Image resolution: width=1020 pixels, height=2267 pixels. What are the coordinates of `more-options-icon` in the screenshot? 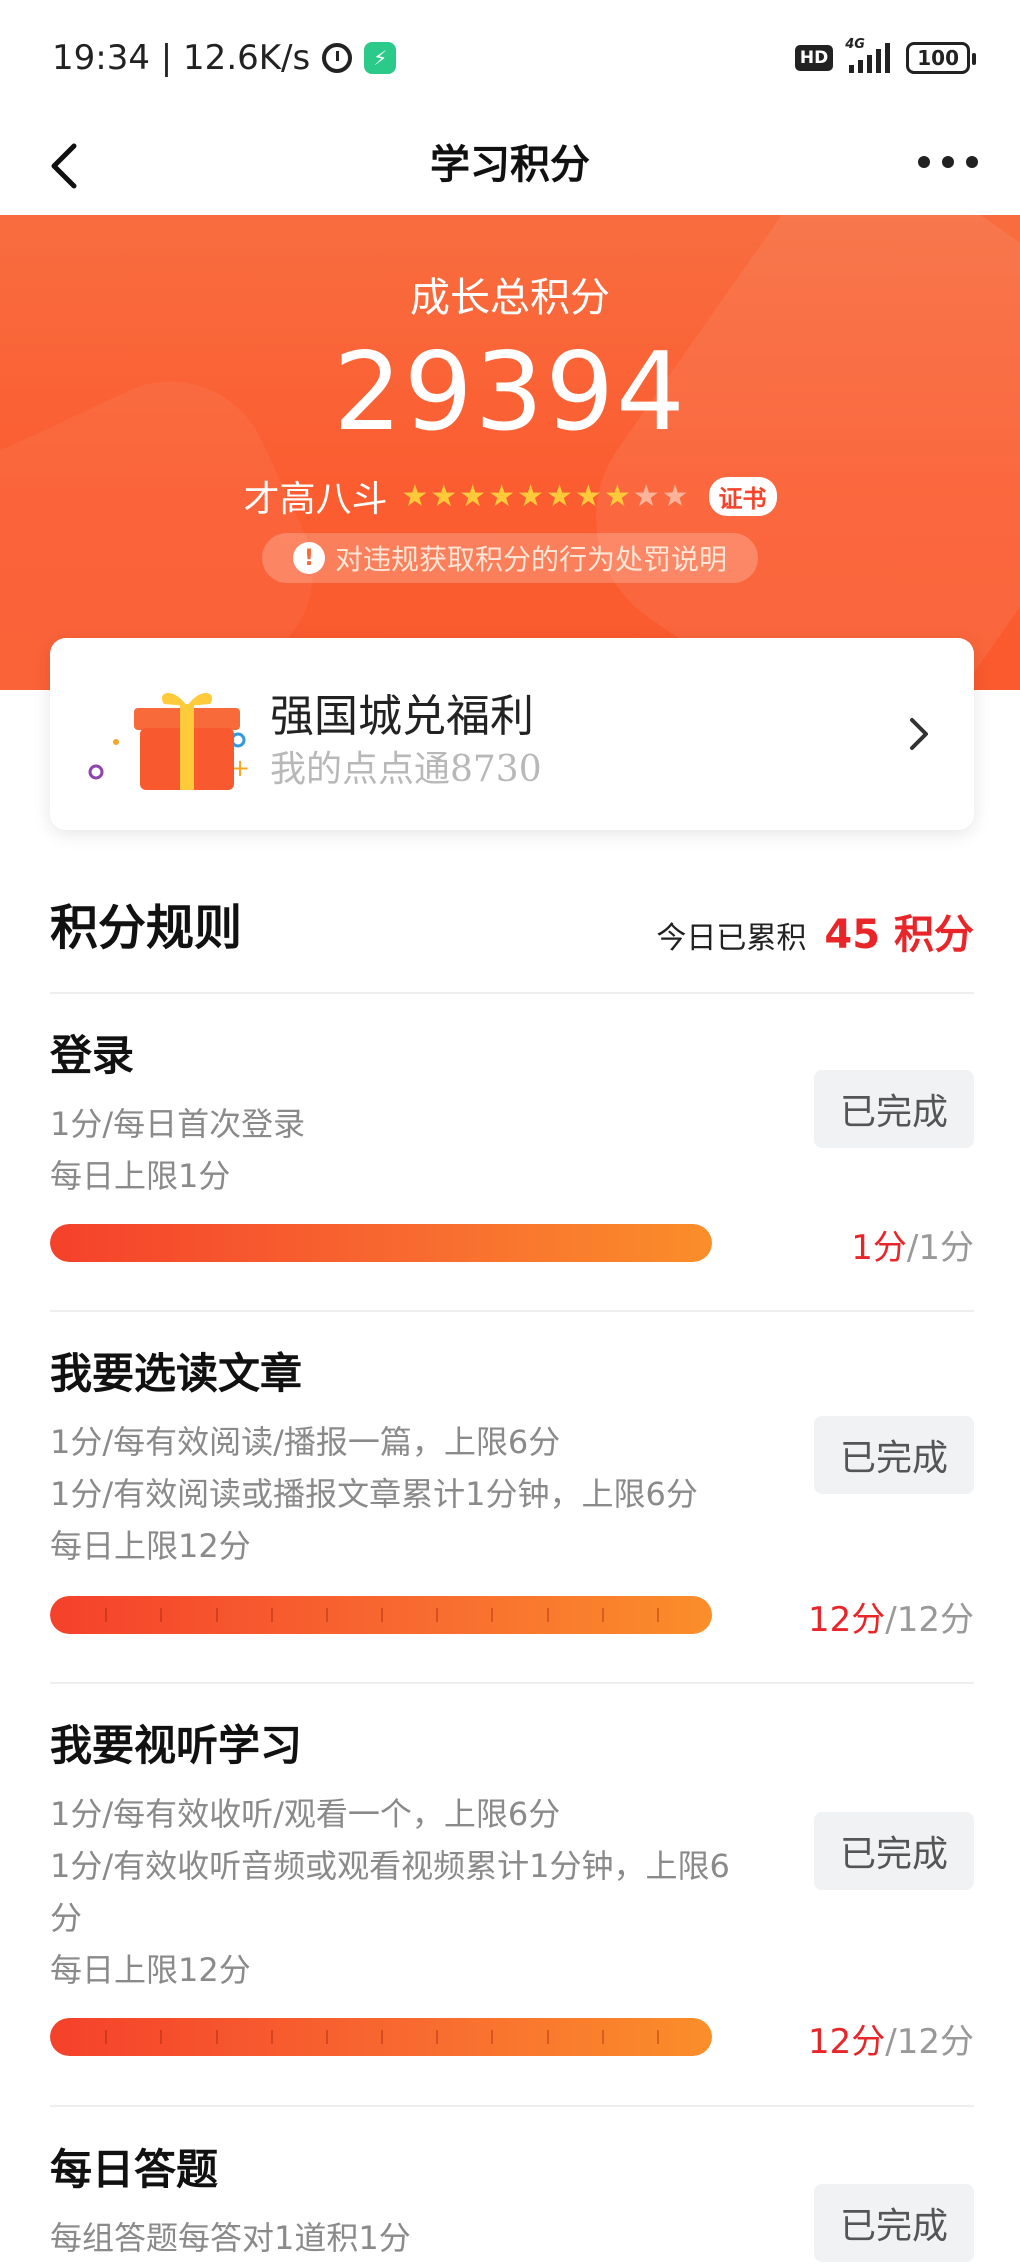 It's located at (948, 162).